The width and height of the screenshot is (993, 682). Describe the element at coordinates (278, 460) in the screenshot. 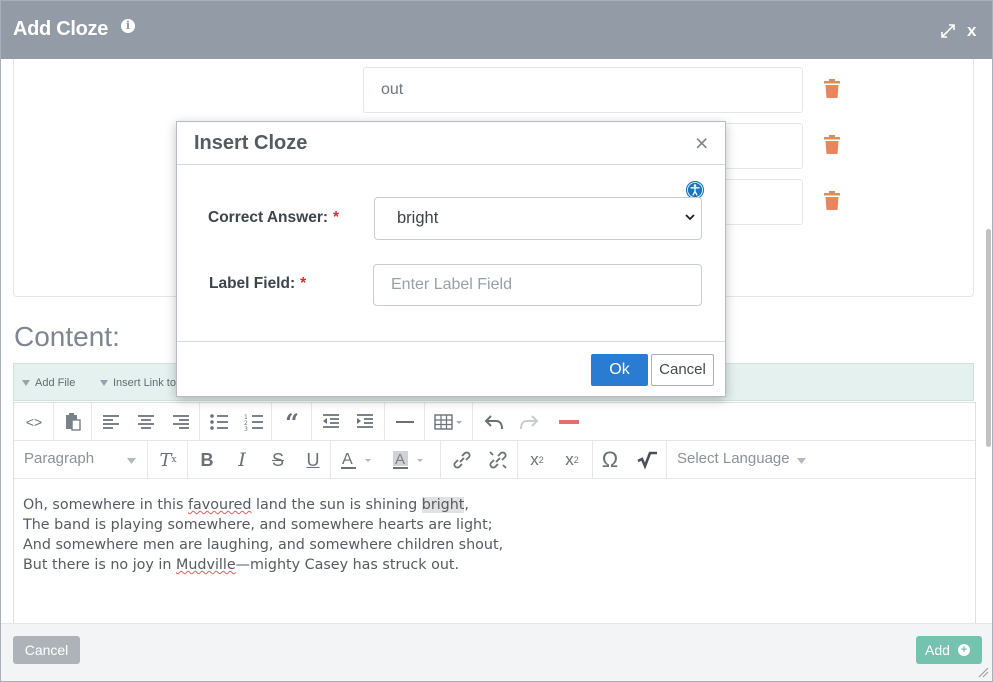

I see `strikethrough-icon: S` at that location.